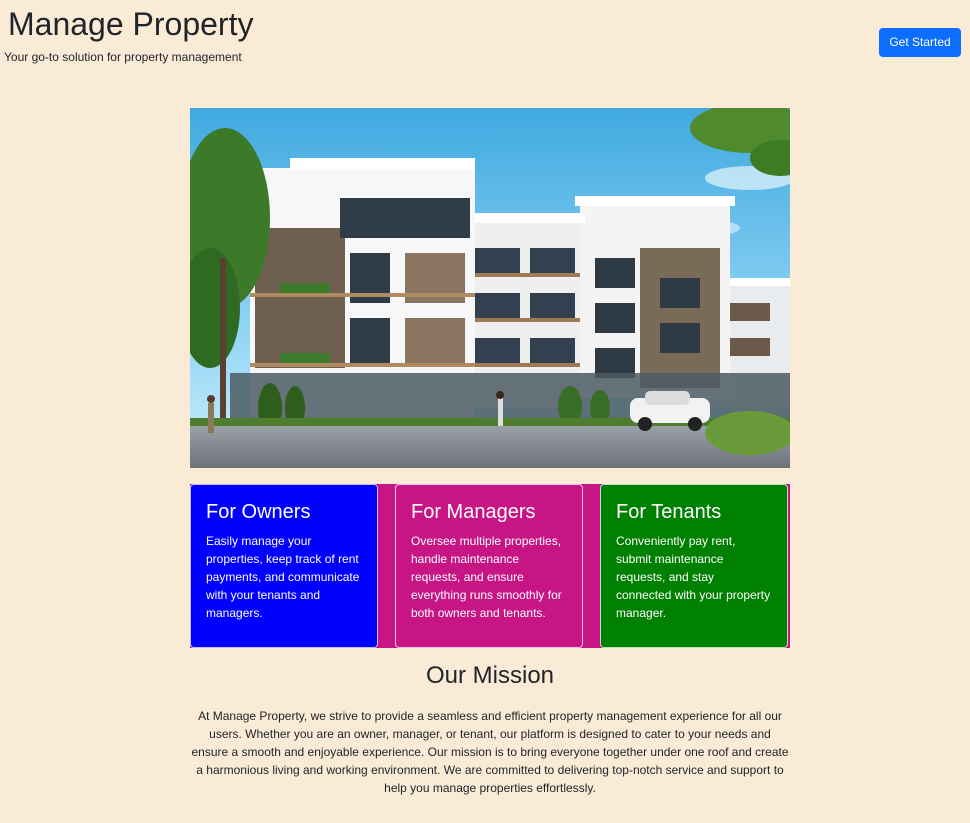 Image resolution: width=970 pixels, height=823 pixels. Describe the element at coordinates (669, 512) in the screenshot. I see `card-tenants-title: For Tenants` at that location.